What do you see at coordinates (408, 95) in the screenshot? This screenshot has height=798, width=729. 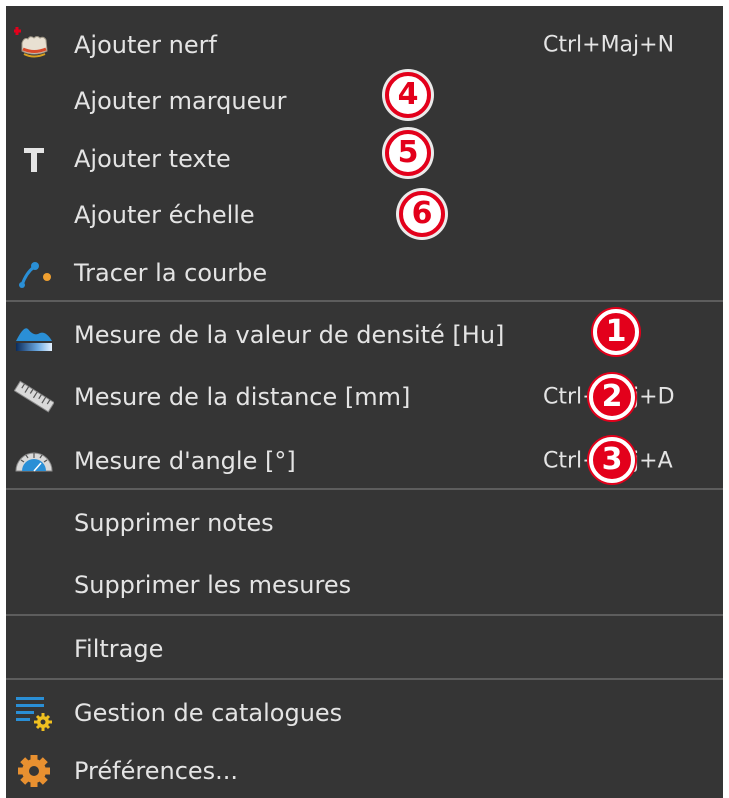 I see `annotation-badge-4: 4` at bounding box center [408, 95].